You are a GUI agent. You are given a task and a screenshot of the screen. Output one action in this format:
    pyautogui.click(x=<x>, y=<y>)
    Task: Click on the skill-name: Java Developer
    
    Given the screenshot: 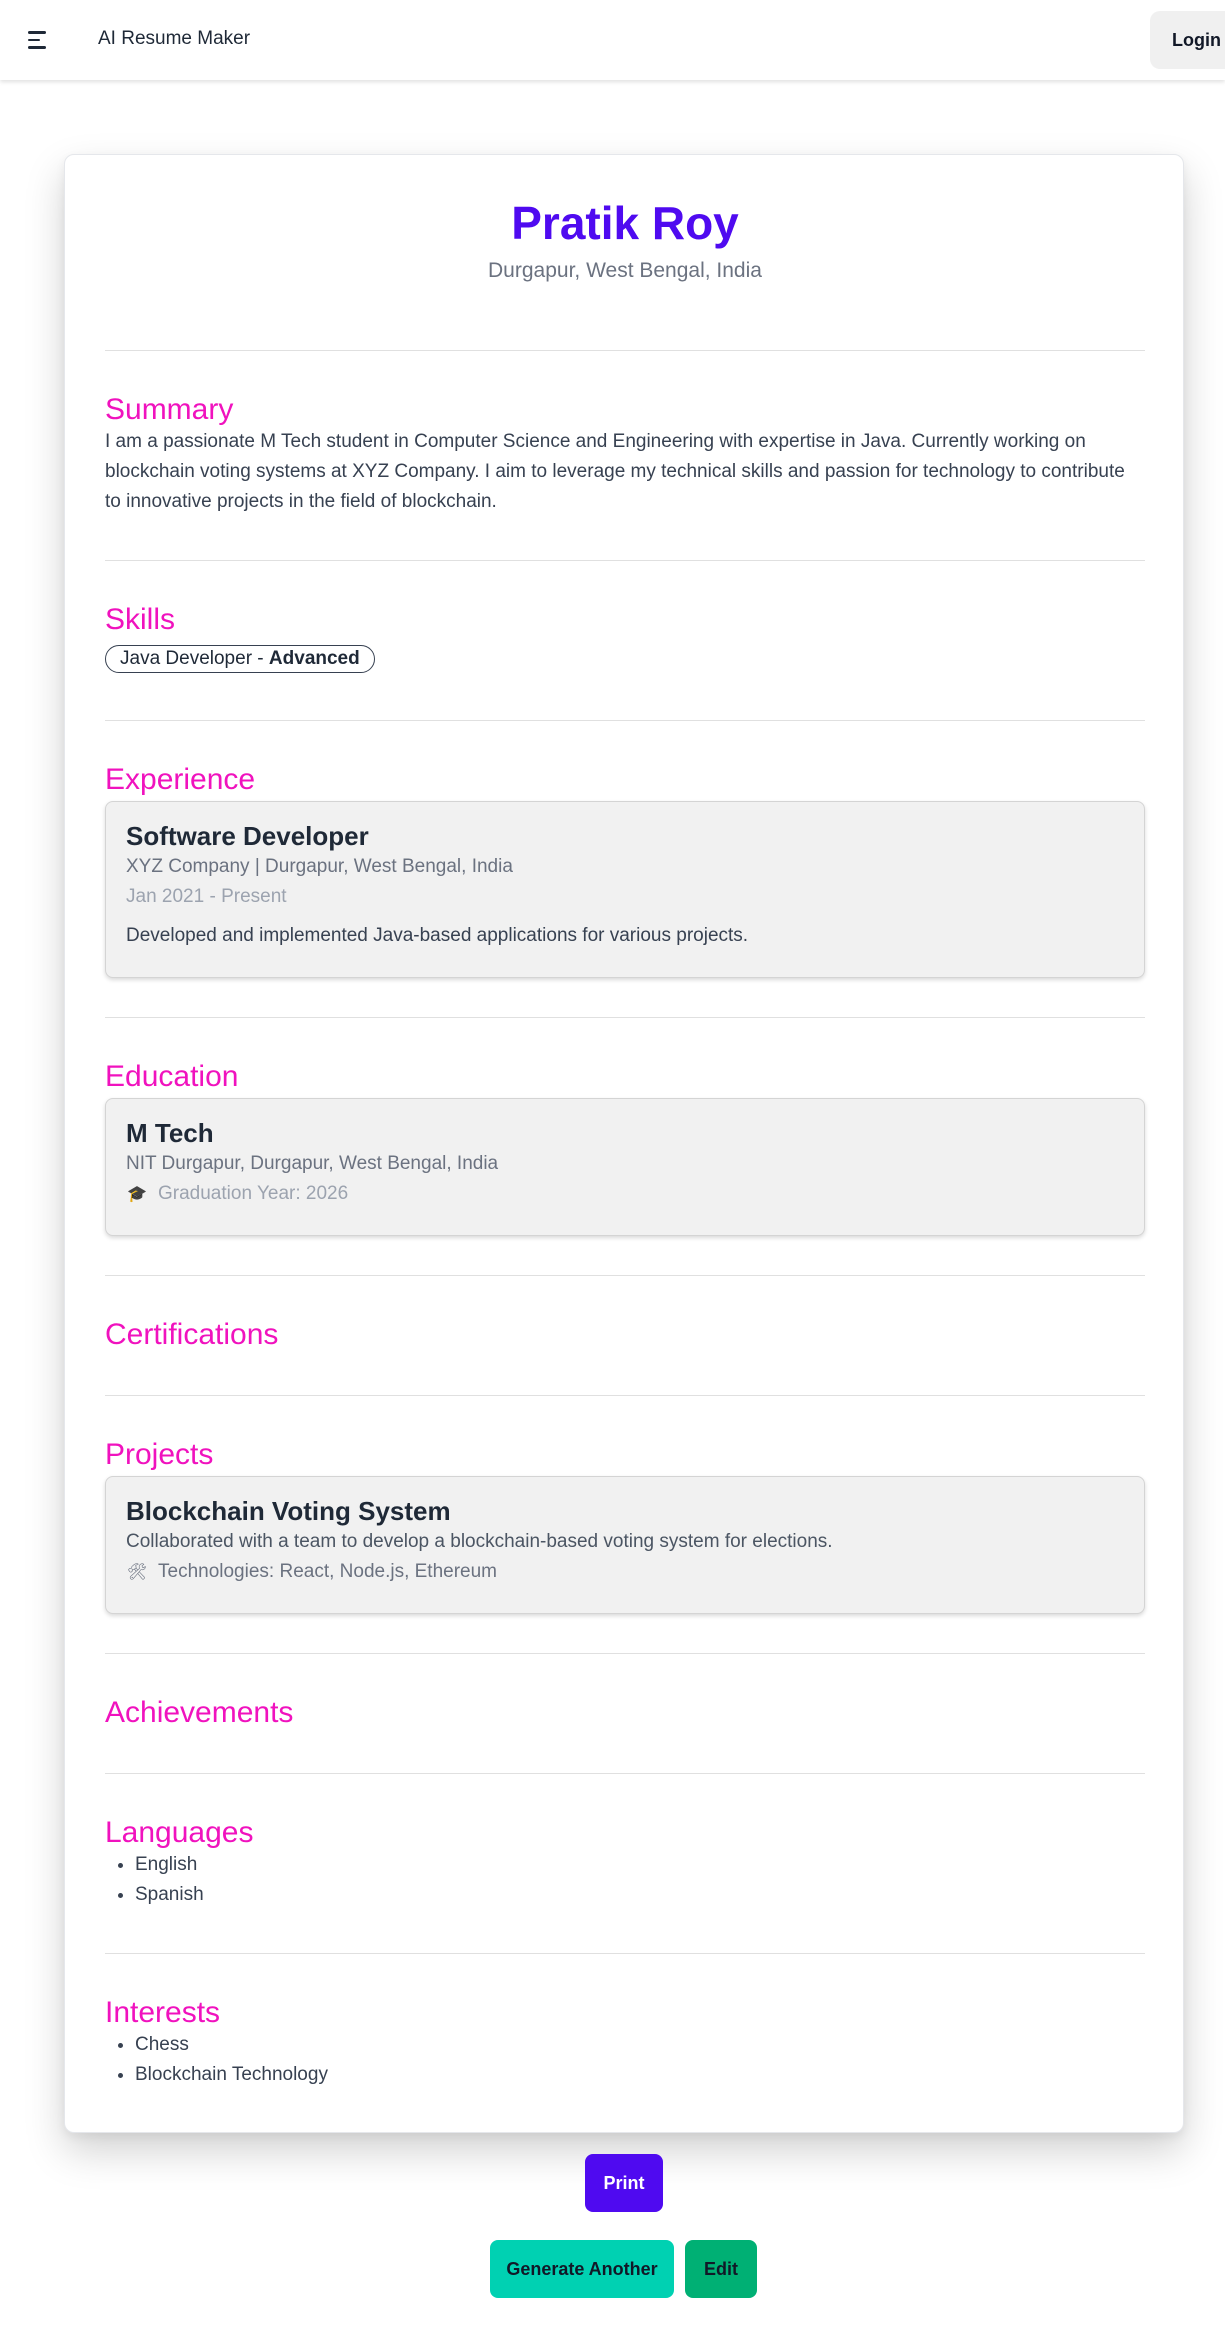 What is the action you would take?
    pyautogui.click(x=186, y=658)
    